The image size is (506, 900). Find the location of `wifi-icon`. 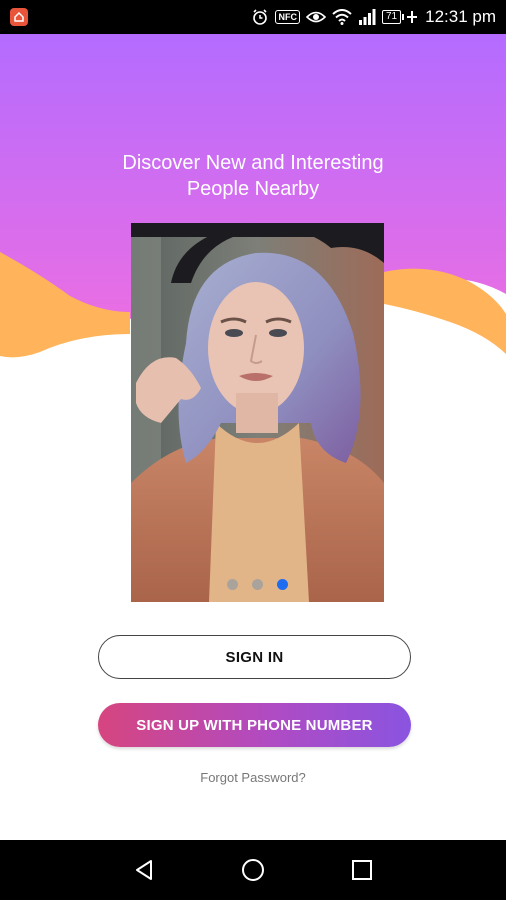

wifi-icon is located at coordinates (342, 17).